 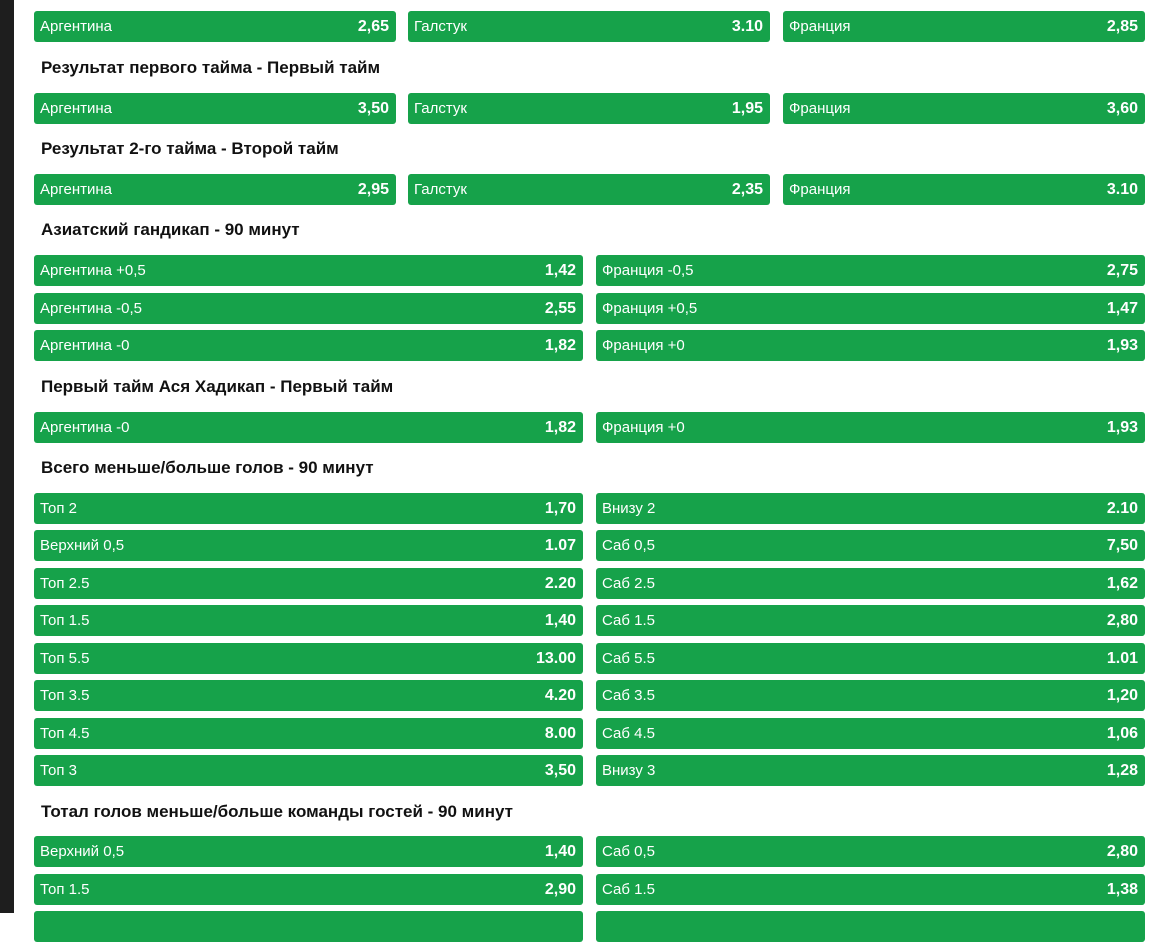 I want to click on odds-label: Топ 2, so click(x=58, y=508).